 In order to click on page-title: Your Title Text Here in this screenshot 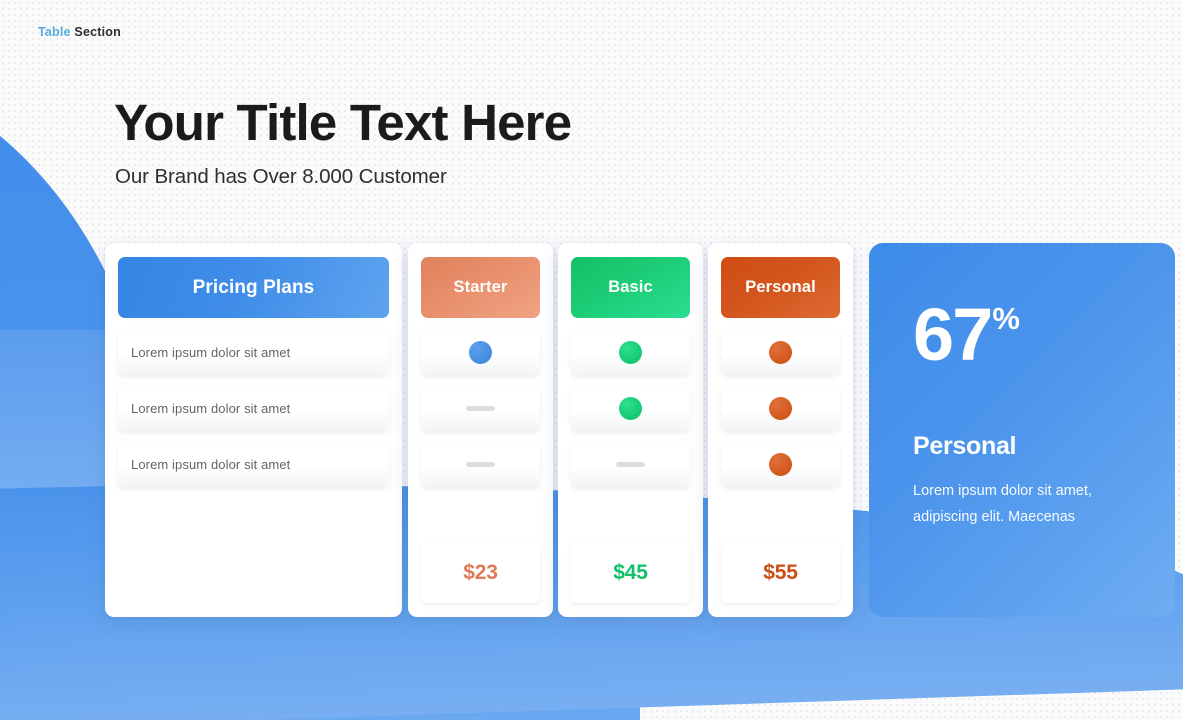, I will do `click(343, 122)`.